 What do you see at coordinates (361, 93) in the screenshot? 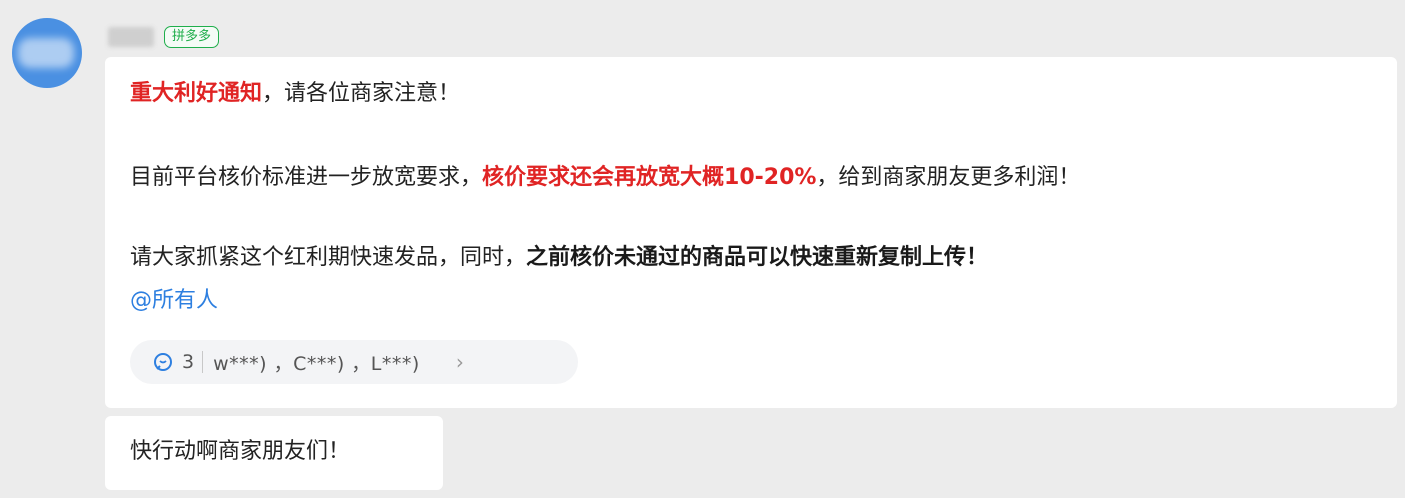
I see `message-text: ，请各位商家注意！` at bounding box center [361, 93].